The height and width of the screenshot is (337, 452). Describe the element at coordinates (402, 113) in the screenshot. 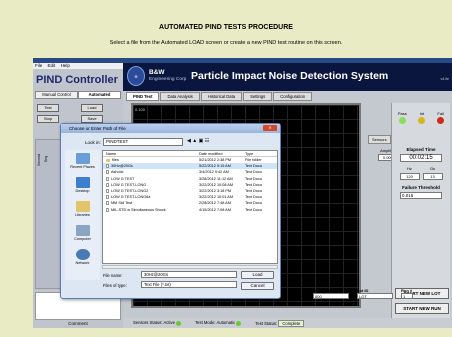

I see `pass-label: Pass` at that location.